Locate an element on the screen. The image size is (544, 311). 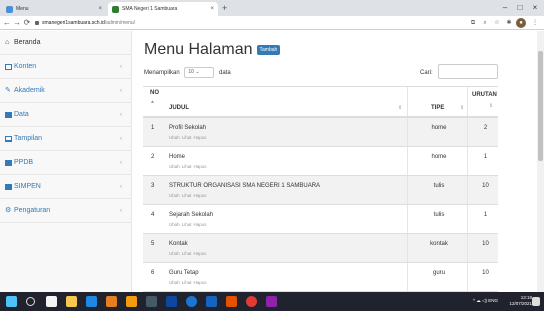
windows-start-icon is located at coordinates (11, 301).